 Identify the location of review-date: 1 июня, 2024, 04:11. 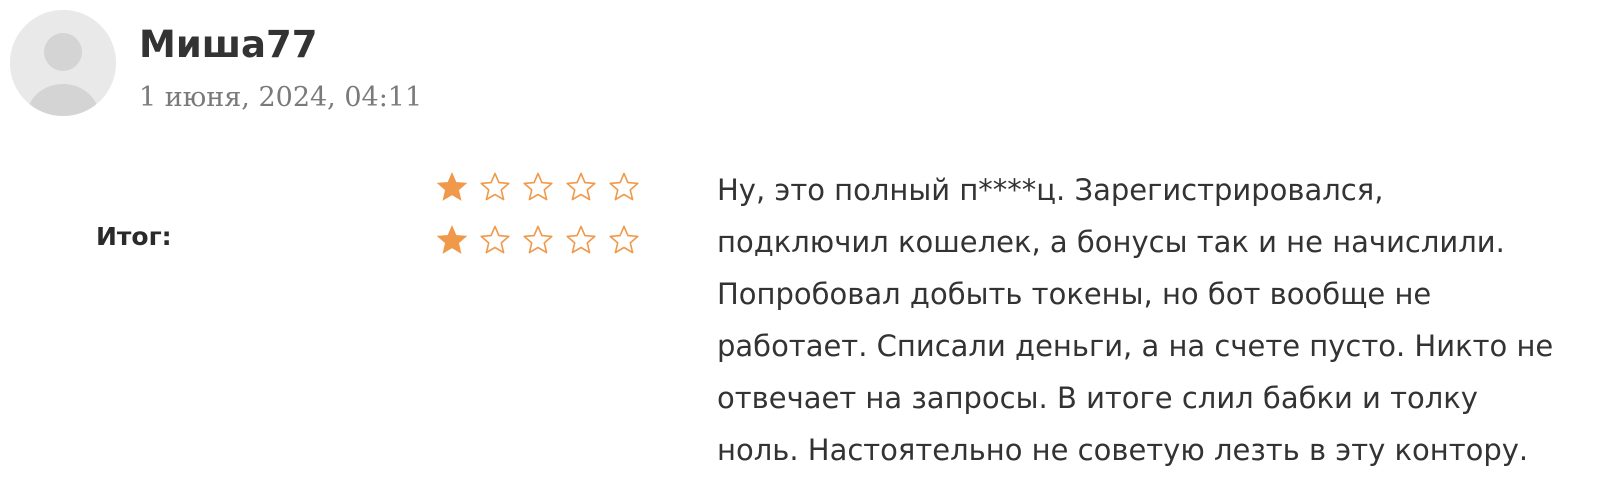
(281, 97).